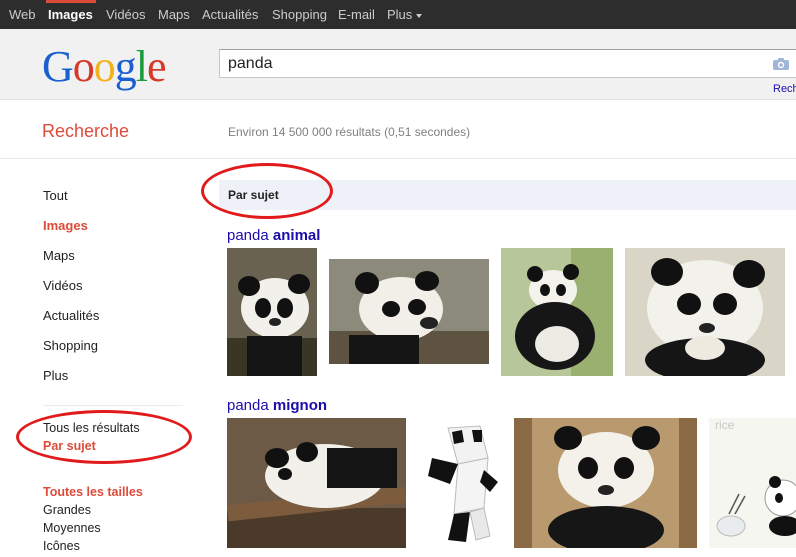 Image resolution: width=796 pixels, height=557 pixels. What do you see at coordinates (507, 195) in the screenshot?
I see `subject-header-bar: Par sujet` at bounding box center [507, 195].